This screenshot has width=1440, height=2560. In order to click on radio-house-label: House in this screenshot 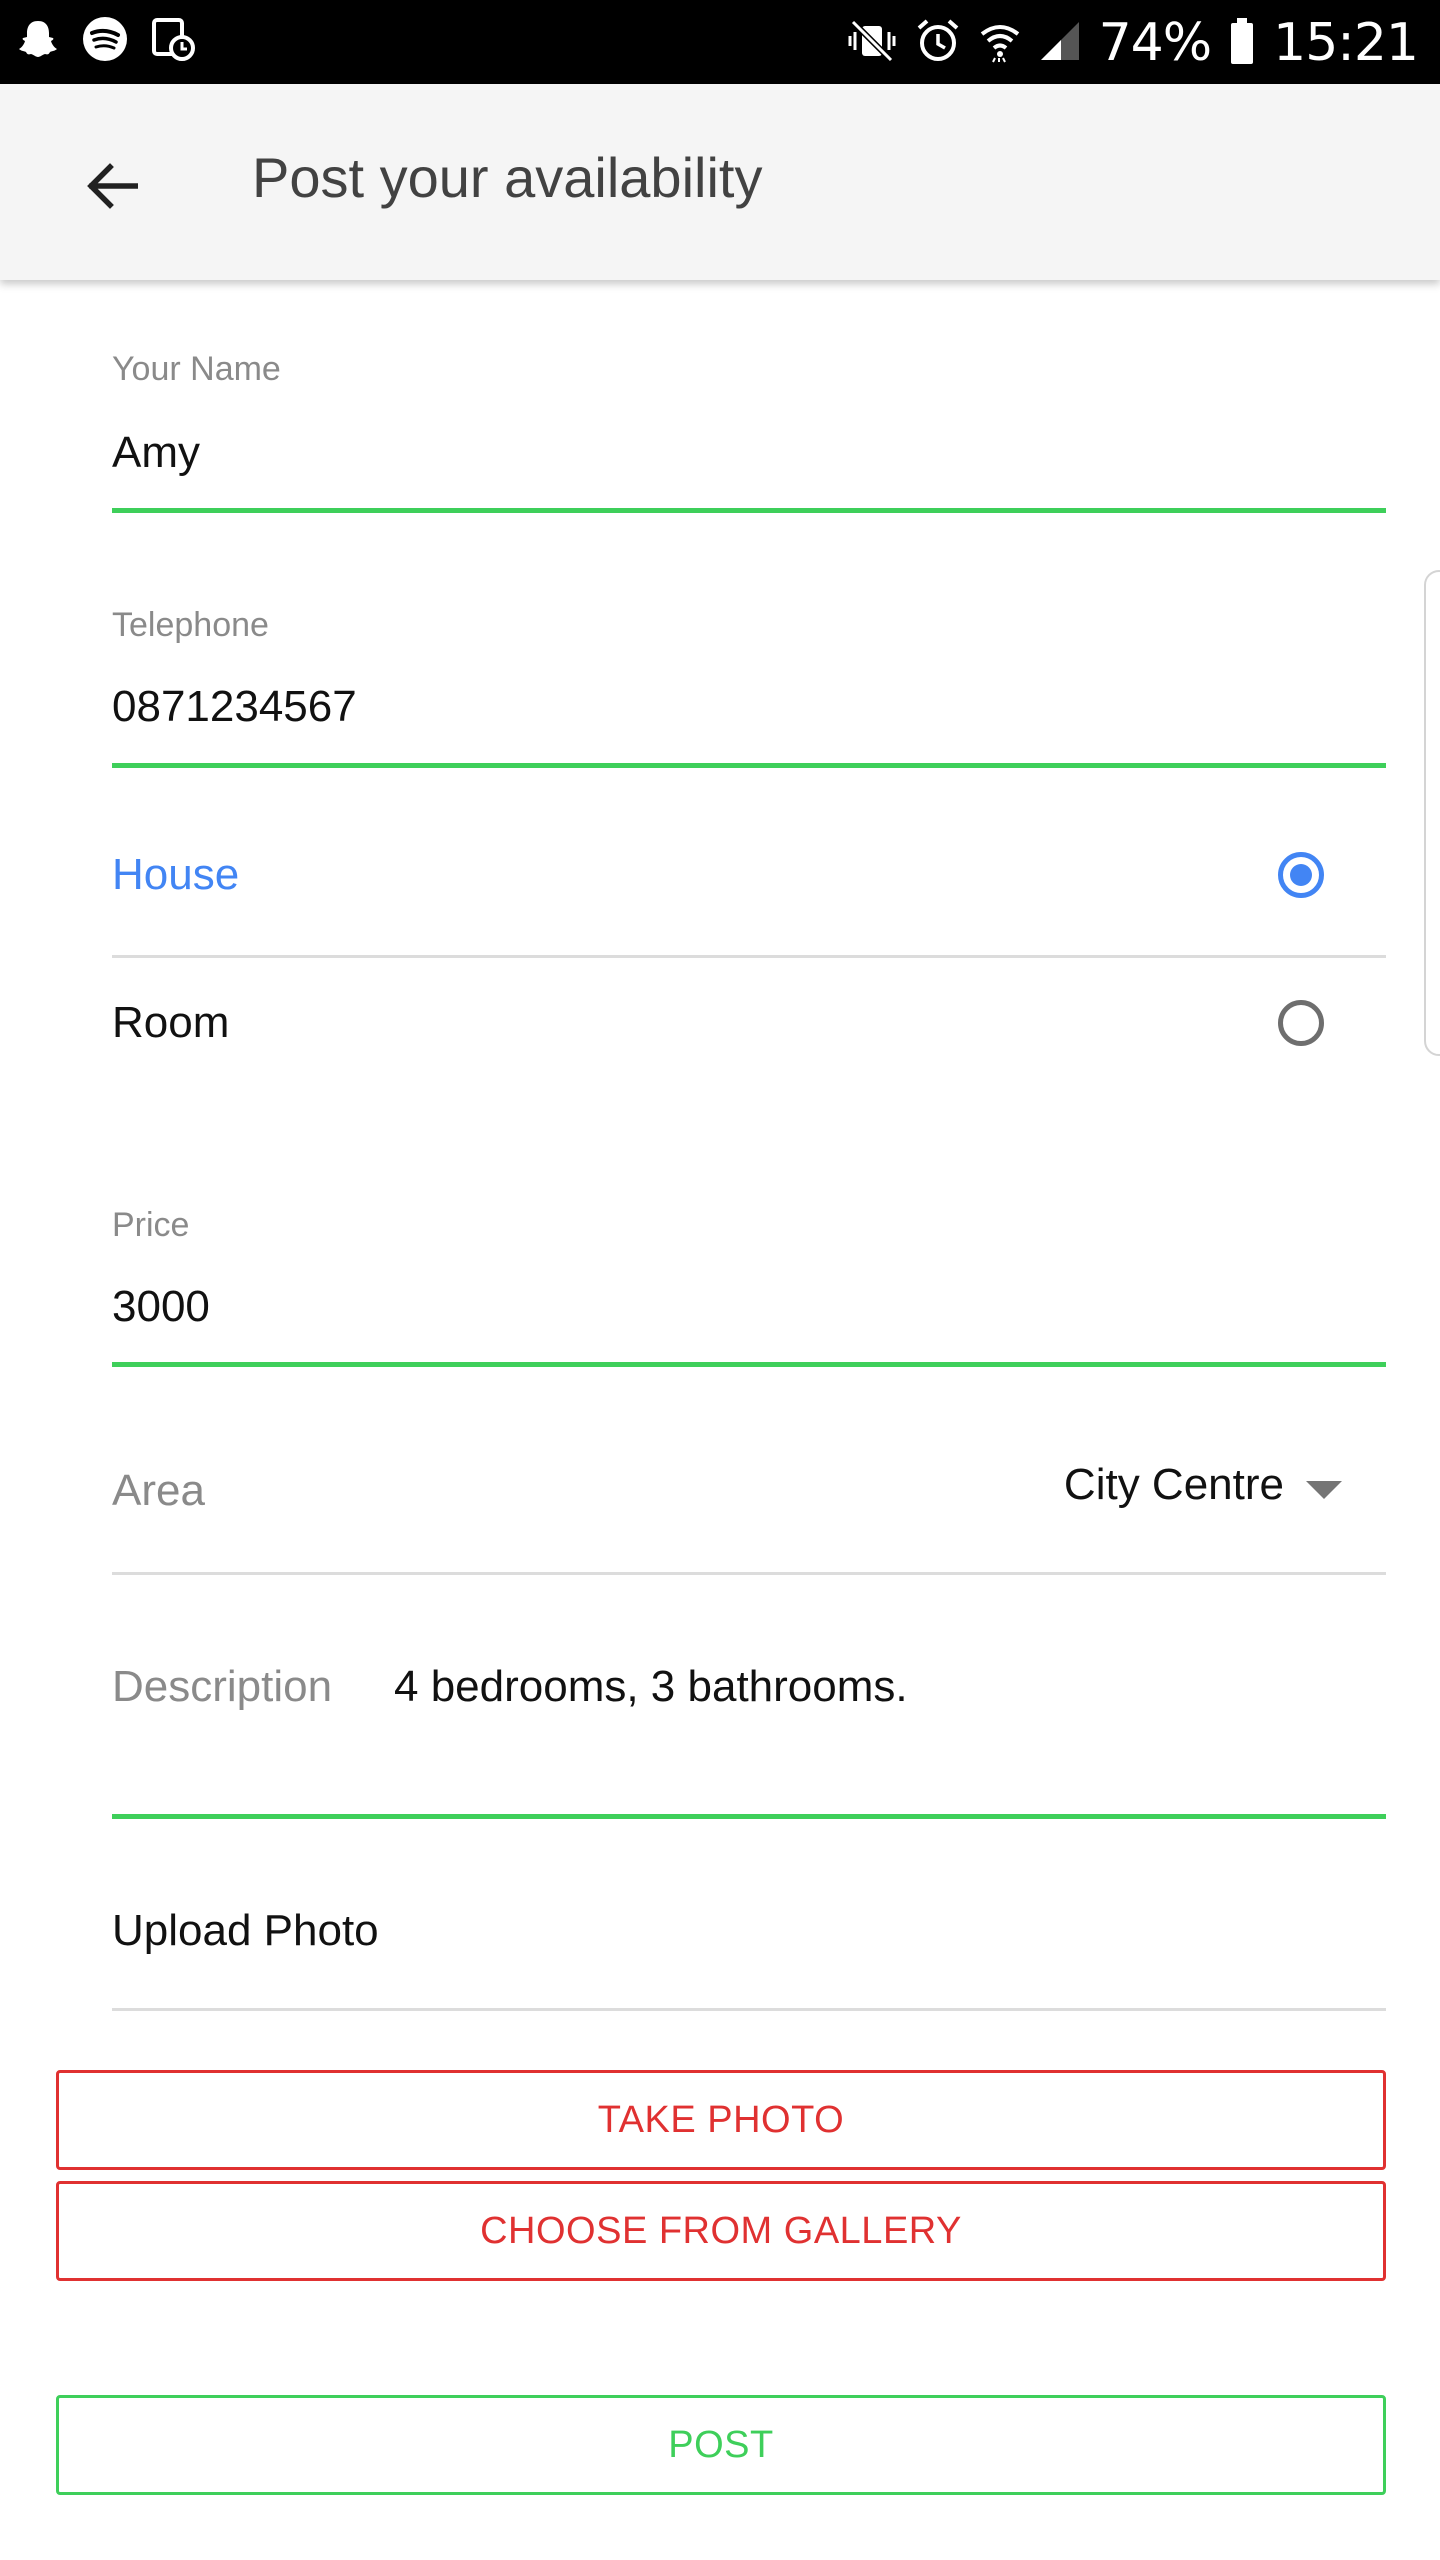, I will do `click(176, 874)`.